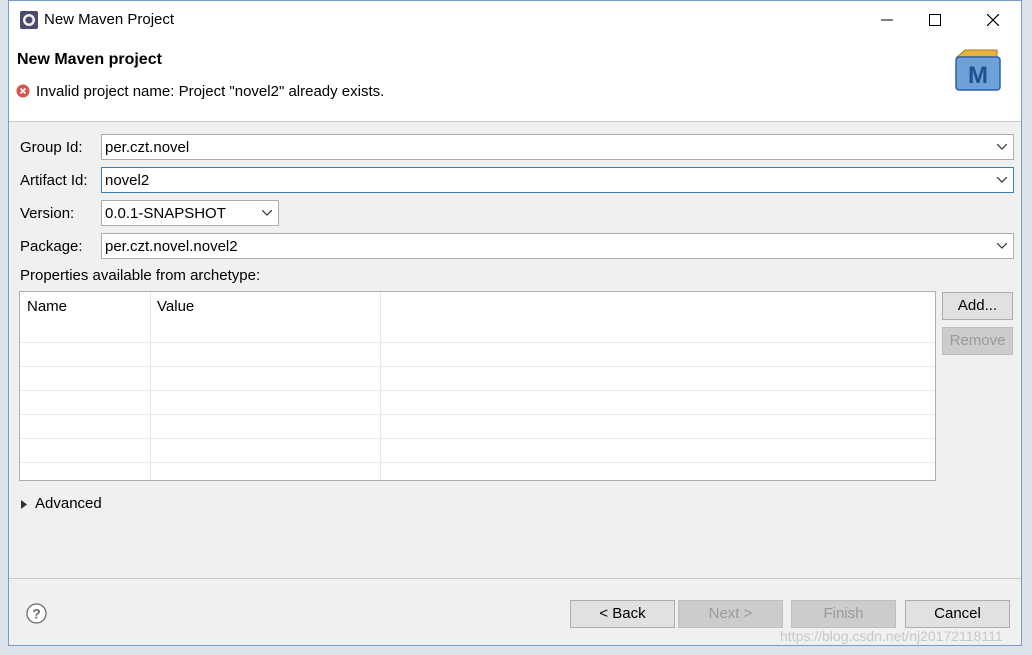  Describe the element at coordinates (843, 614) in the screenshot. I see `finish-button: Finish` at that location.